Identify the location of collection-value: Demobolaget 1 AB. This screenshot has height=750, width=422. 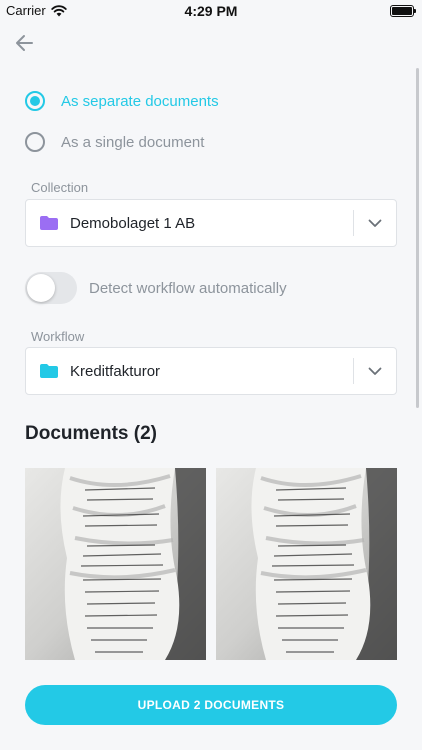
(133, 223).